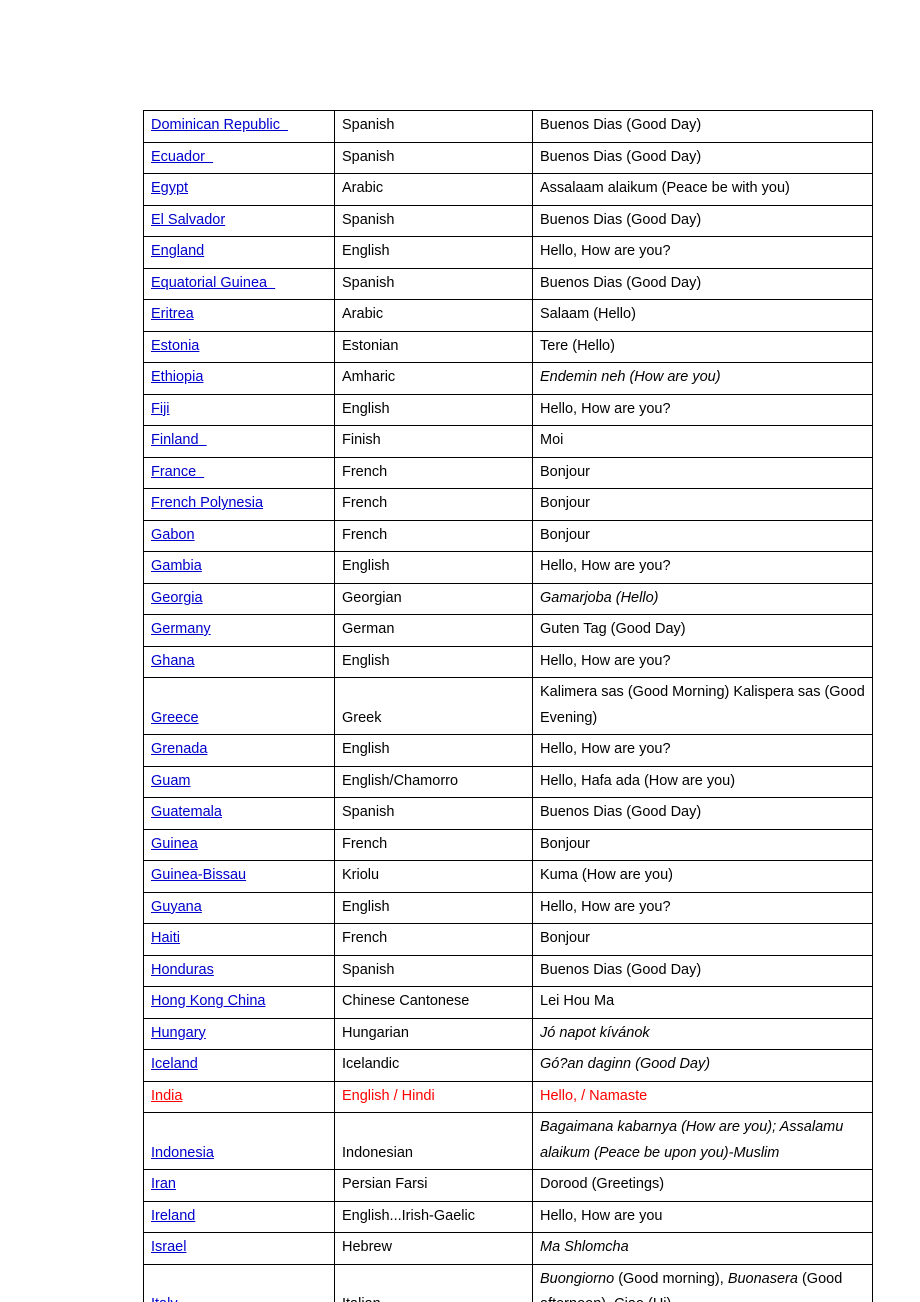 The image size is (920, 1302). I want to click on cell-country: Guinea-Bissau, so click(239, 876).